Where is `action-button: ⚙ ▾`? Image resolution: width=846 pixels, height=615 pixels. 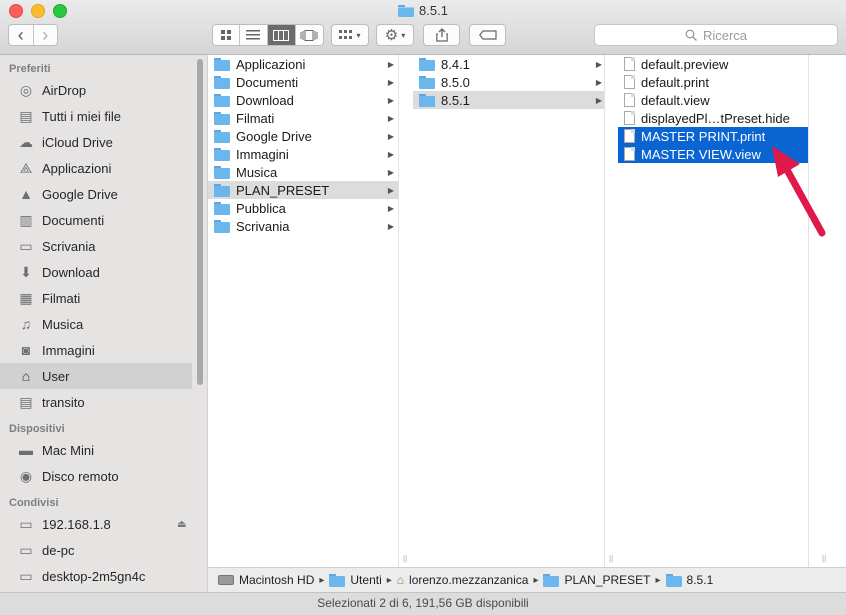
action-button: ⚙ ▾ is located at coordinates (395, 35).